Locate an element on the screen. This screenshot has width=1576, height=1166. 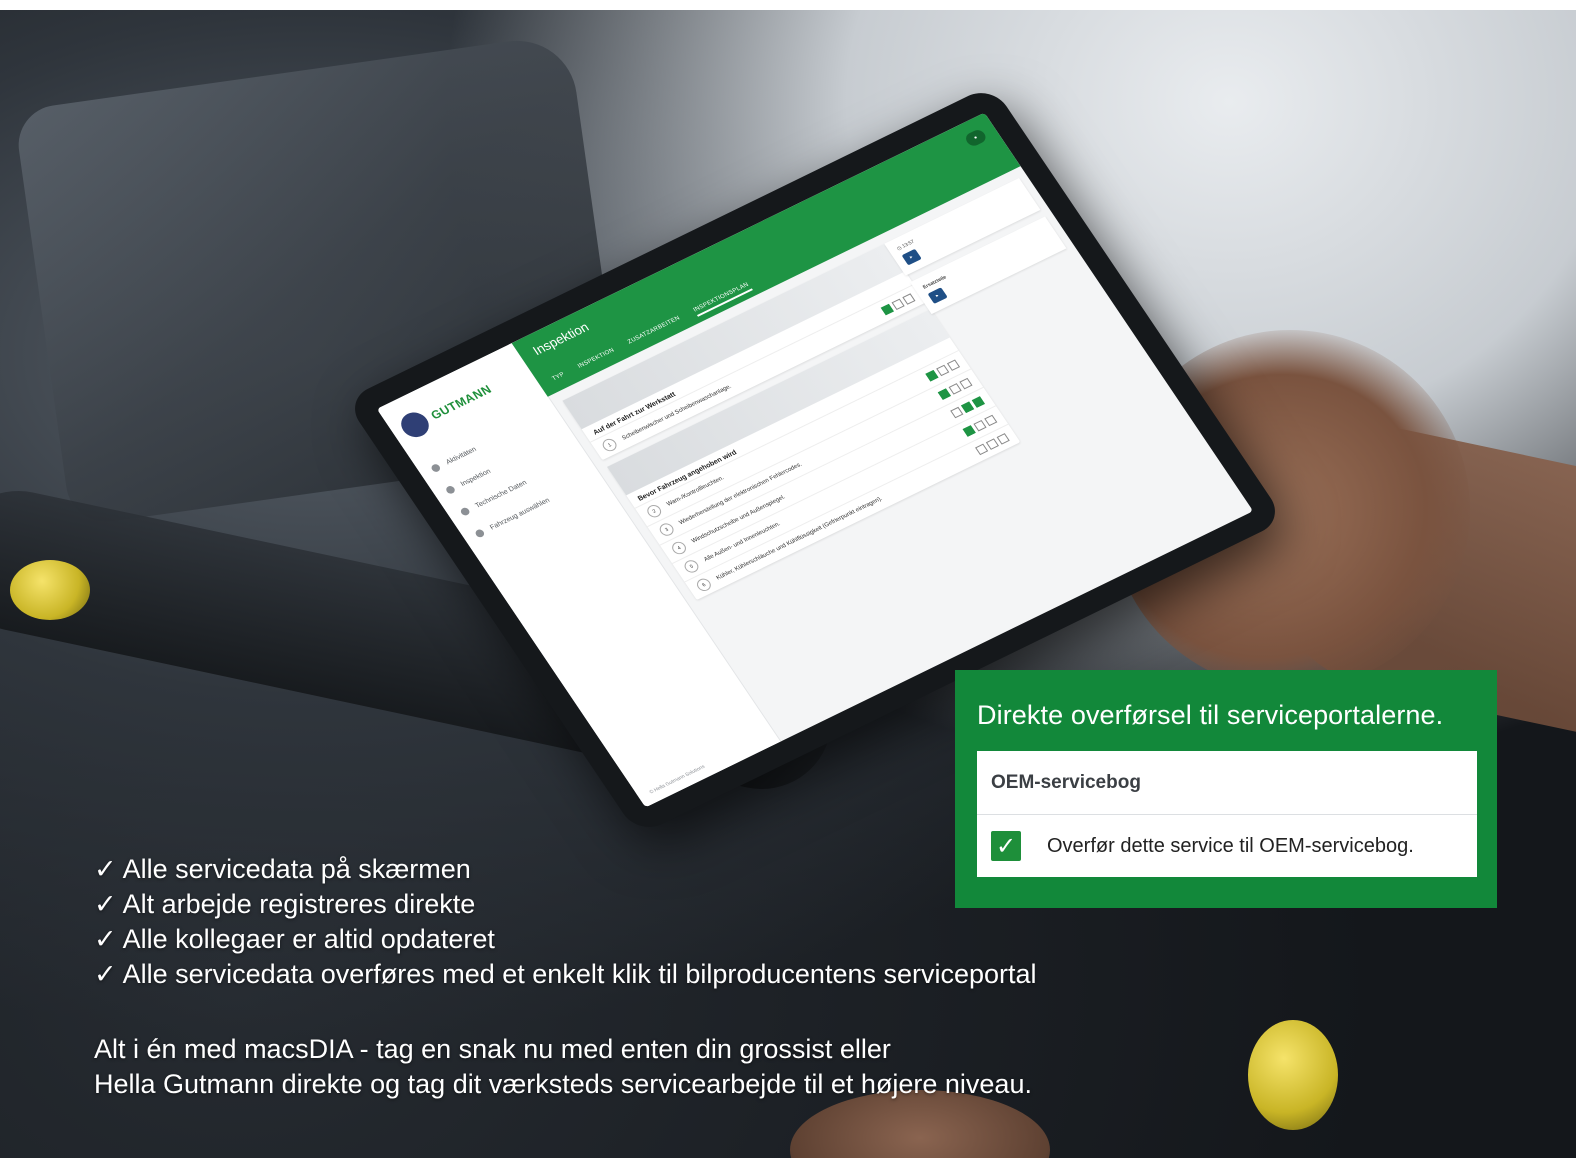
tab-zusatzarbeiten: ZUSATZARBEITEN is located at coordinates (655, 331).